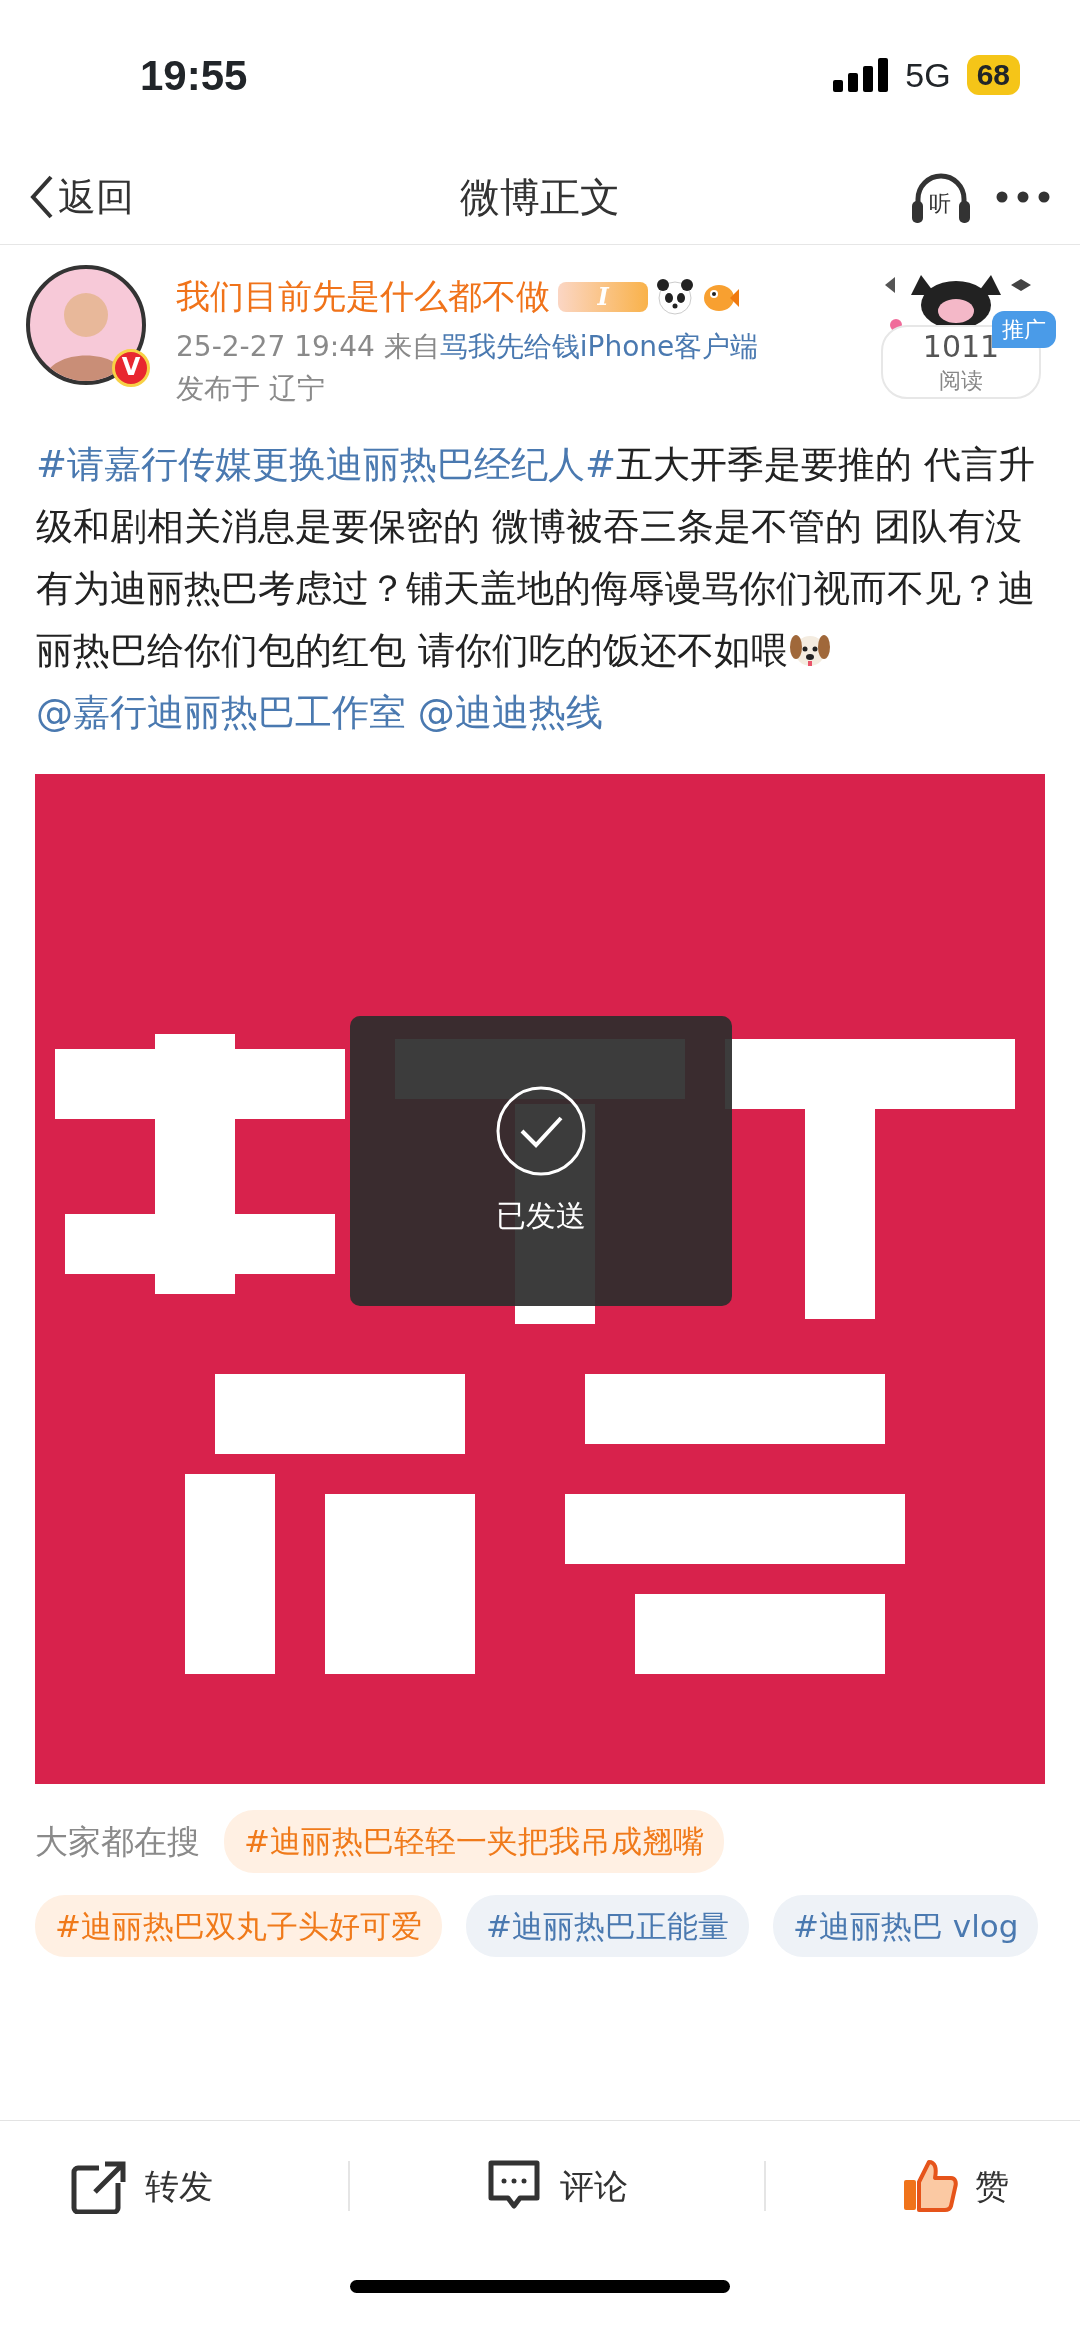  Describe the element at coordinates (510, 712) in the screenshot. I see `mention-link: @迪迪热线` at that location.